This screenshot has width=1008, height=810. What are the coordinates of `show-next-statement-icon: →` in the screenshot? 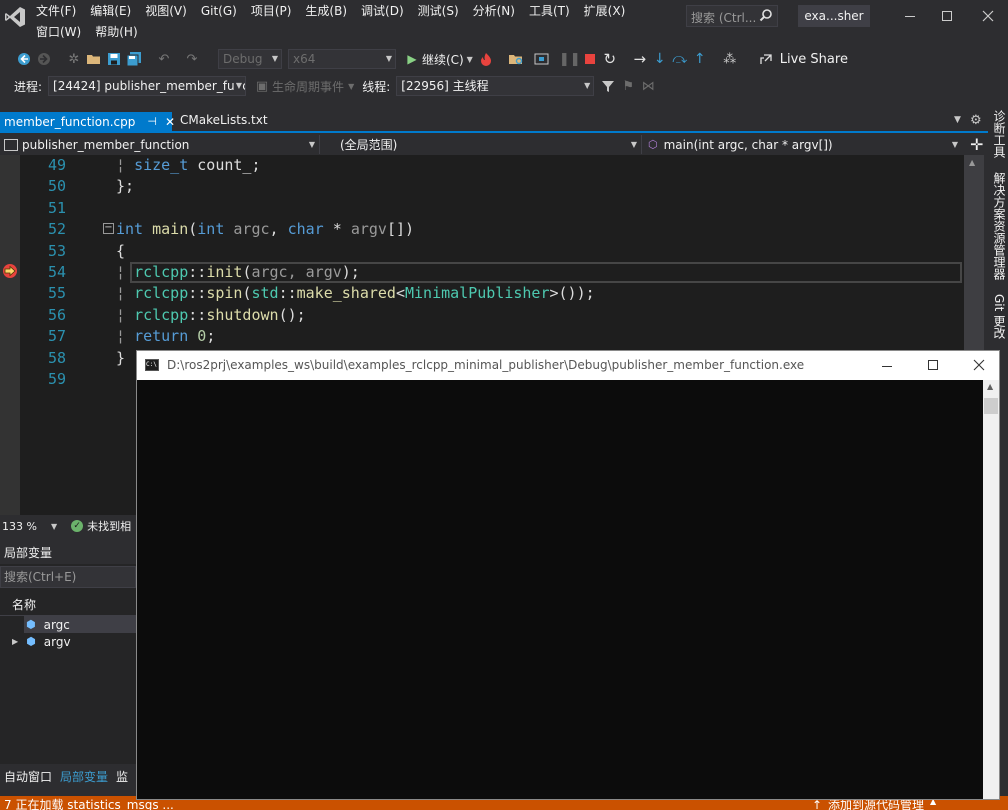 It's located at (640, 59).